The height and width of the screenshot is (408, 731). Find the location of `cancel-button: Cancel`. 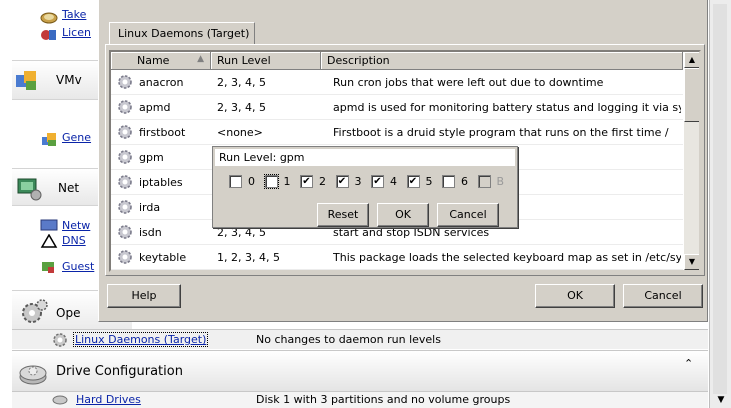

cancel-button: Cancel is located at coordinates (663, 296).